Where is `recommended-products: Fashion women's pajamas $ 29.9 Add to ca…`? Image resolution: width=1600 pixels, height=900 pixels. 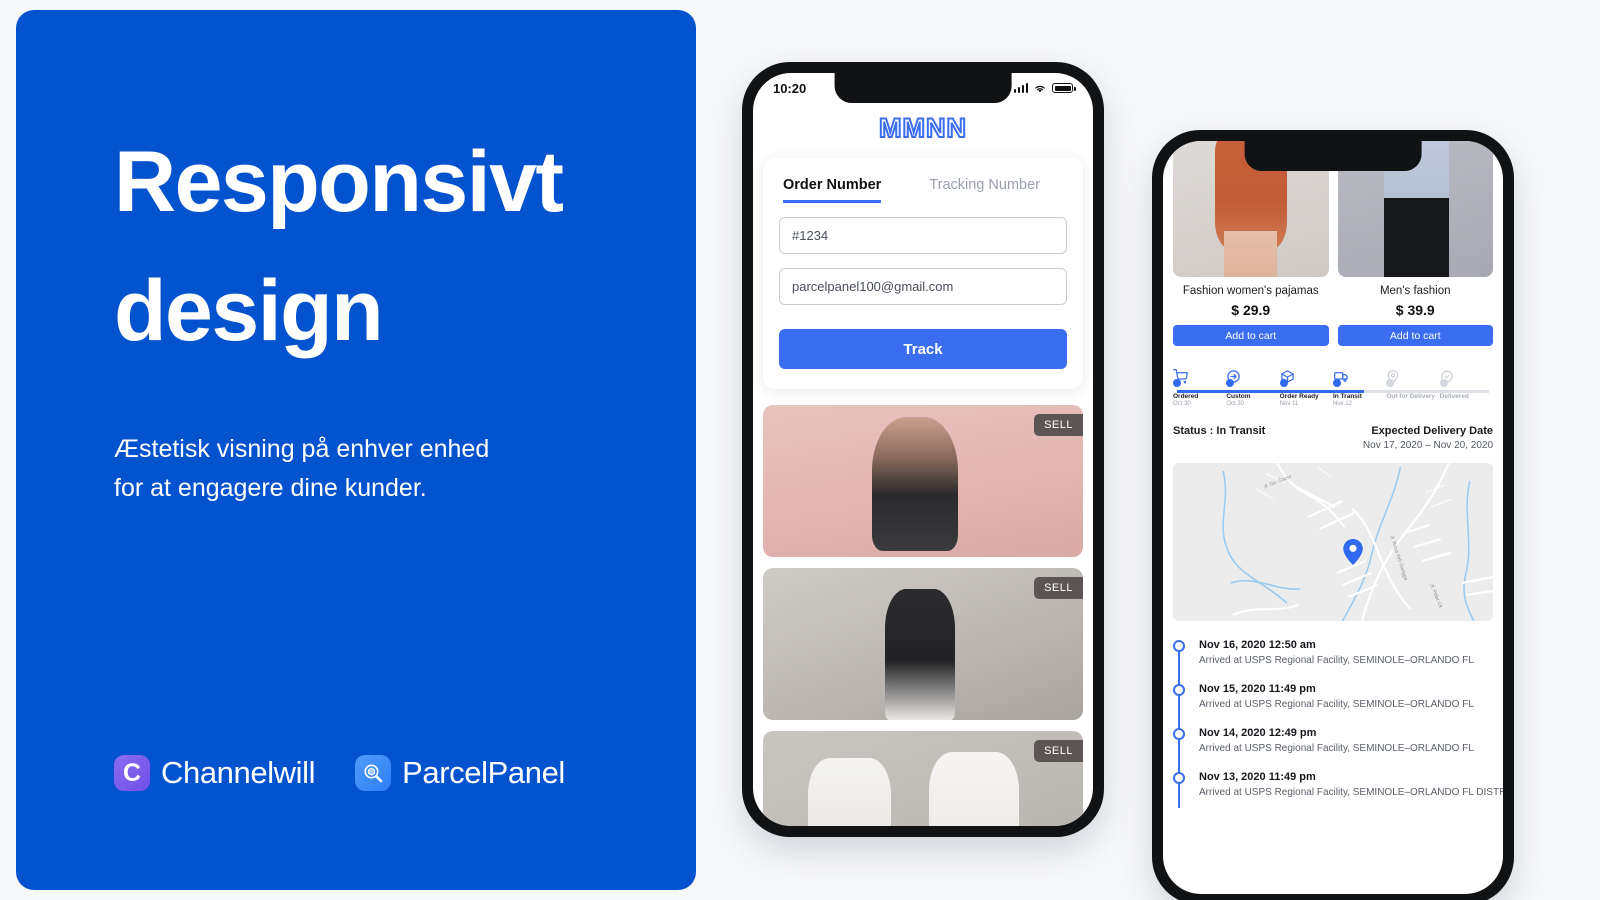 recommended-products: Fashion women's pajamas $ 29.9 Add to ca… is located at coordinates (1333, 243).